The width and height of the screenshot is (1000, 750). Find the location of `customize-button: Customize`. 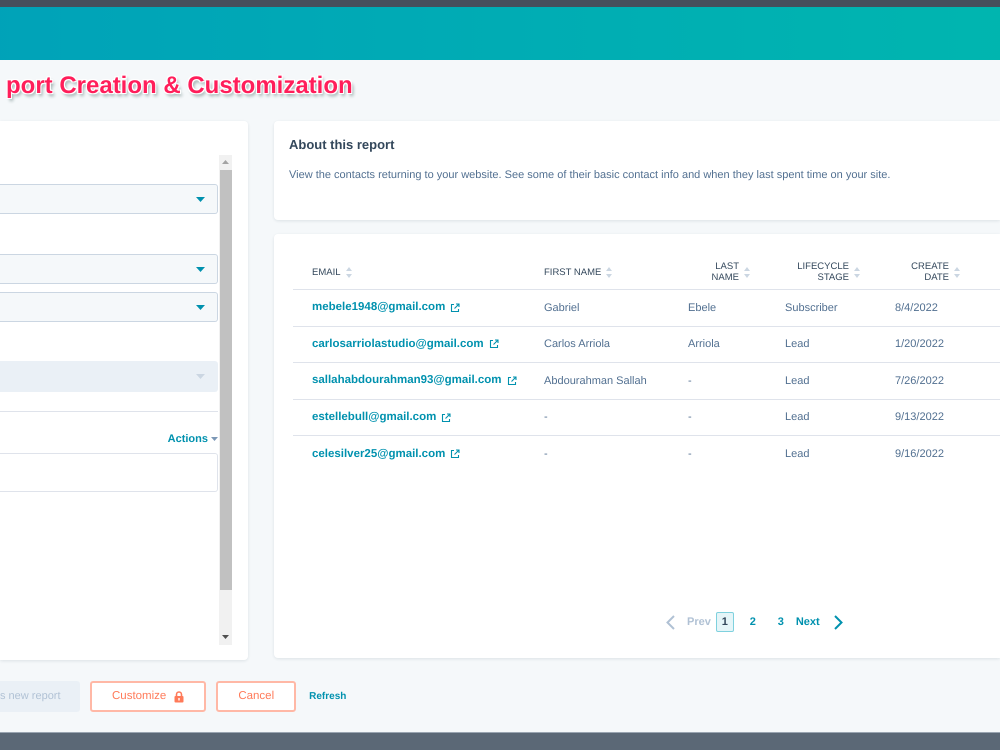

customize-button: Customize is located at coordinates (148, 696).